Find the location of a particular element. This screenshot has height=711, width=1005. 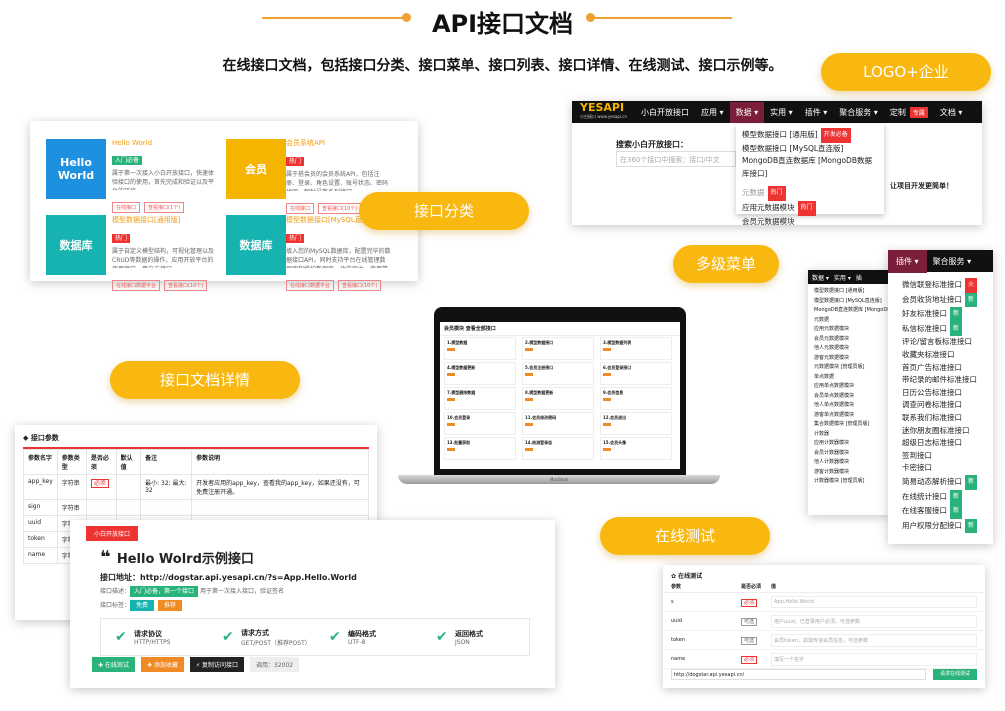

back-menu-item: 他人元数据模块 is located at coordinates (849, 349).